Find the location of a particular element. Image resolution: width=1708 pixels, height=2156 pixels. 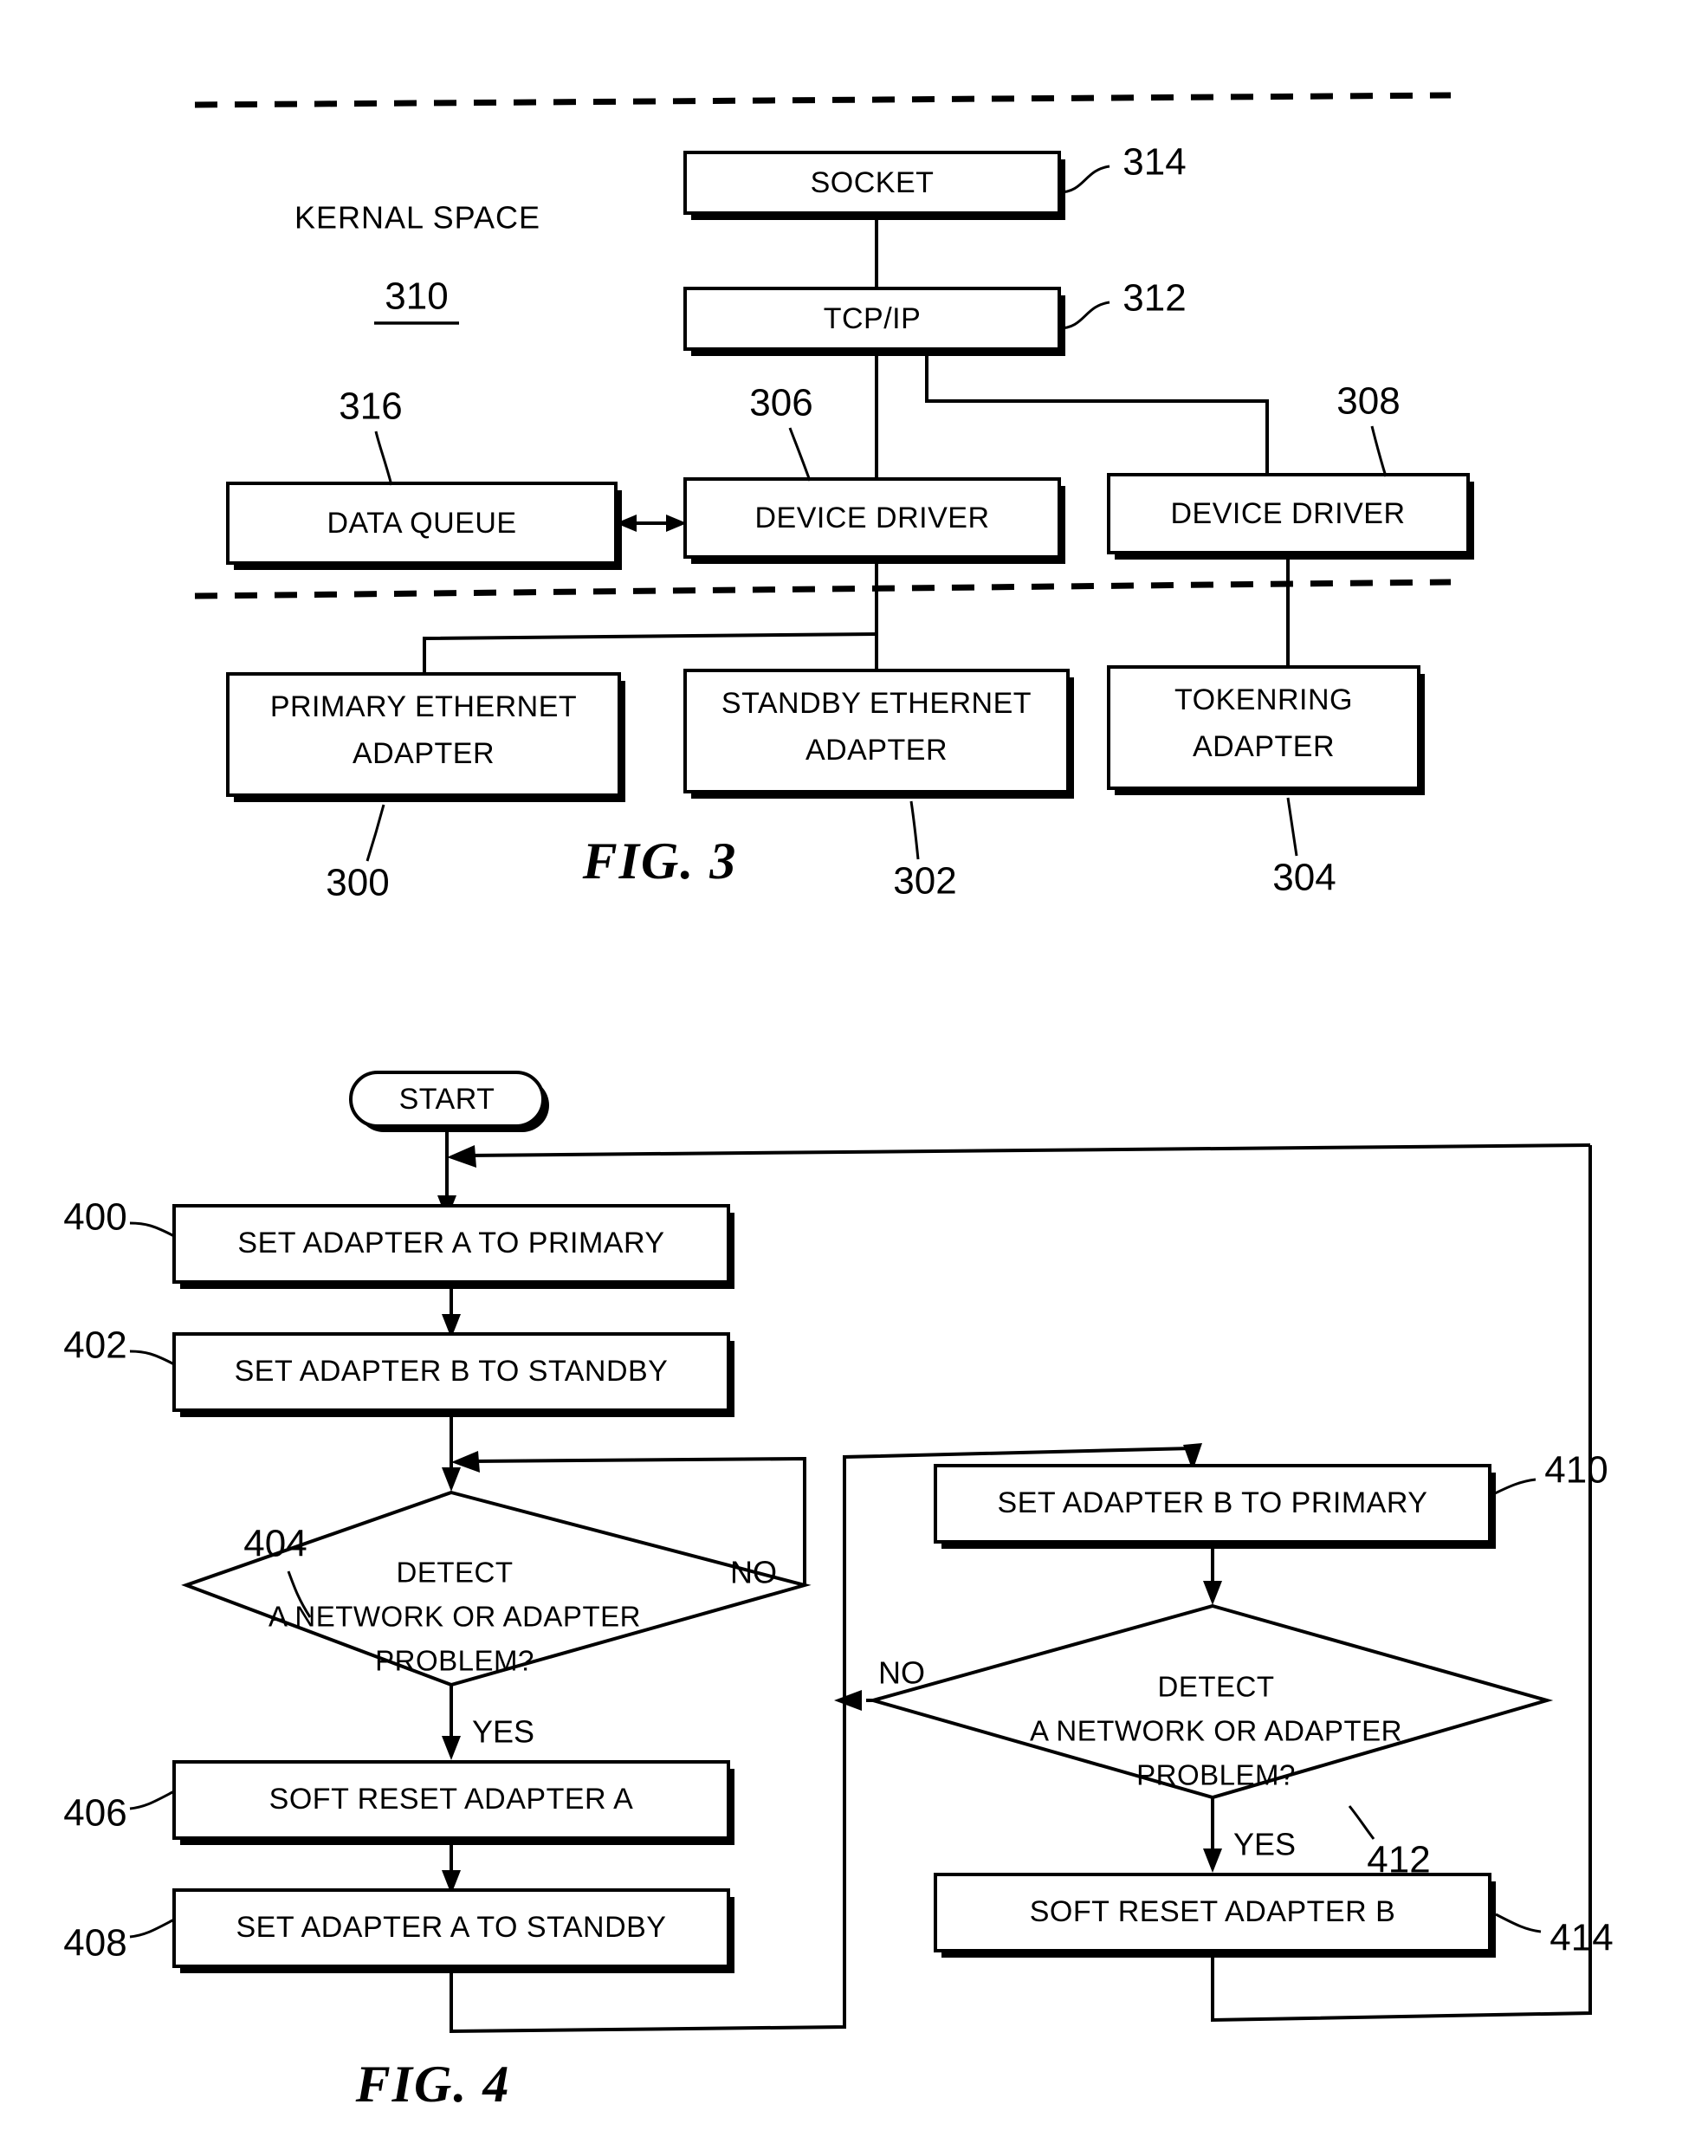

device-driver-308-label: DEVICE DRIVER is located at coordinates (1288, 513).